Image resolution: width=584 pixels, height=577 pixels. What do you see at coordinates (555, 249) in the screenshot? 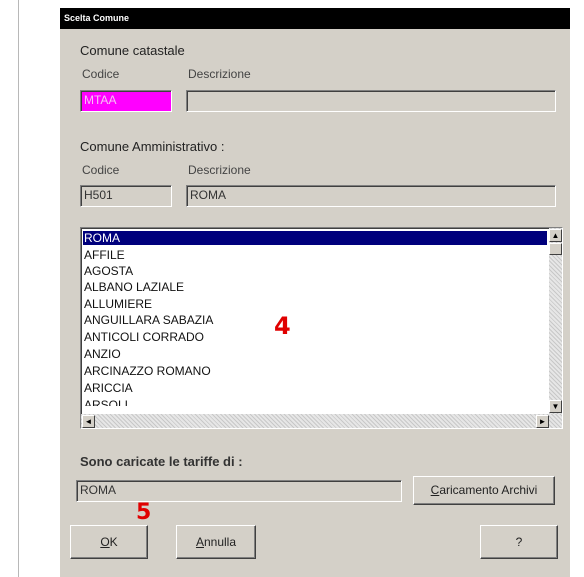
I see `vertical-scrollbar-thumb` at bounding box center [555, 249].